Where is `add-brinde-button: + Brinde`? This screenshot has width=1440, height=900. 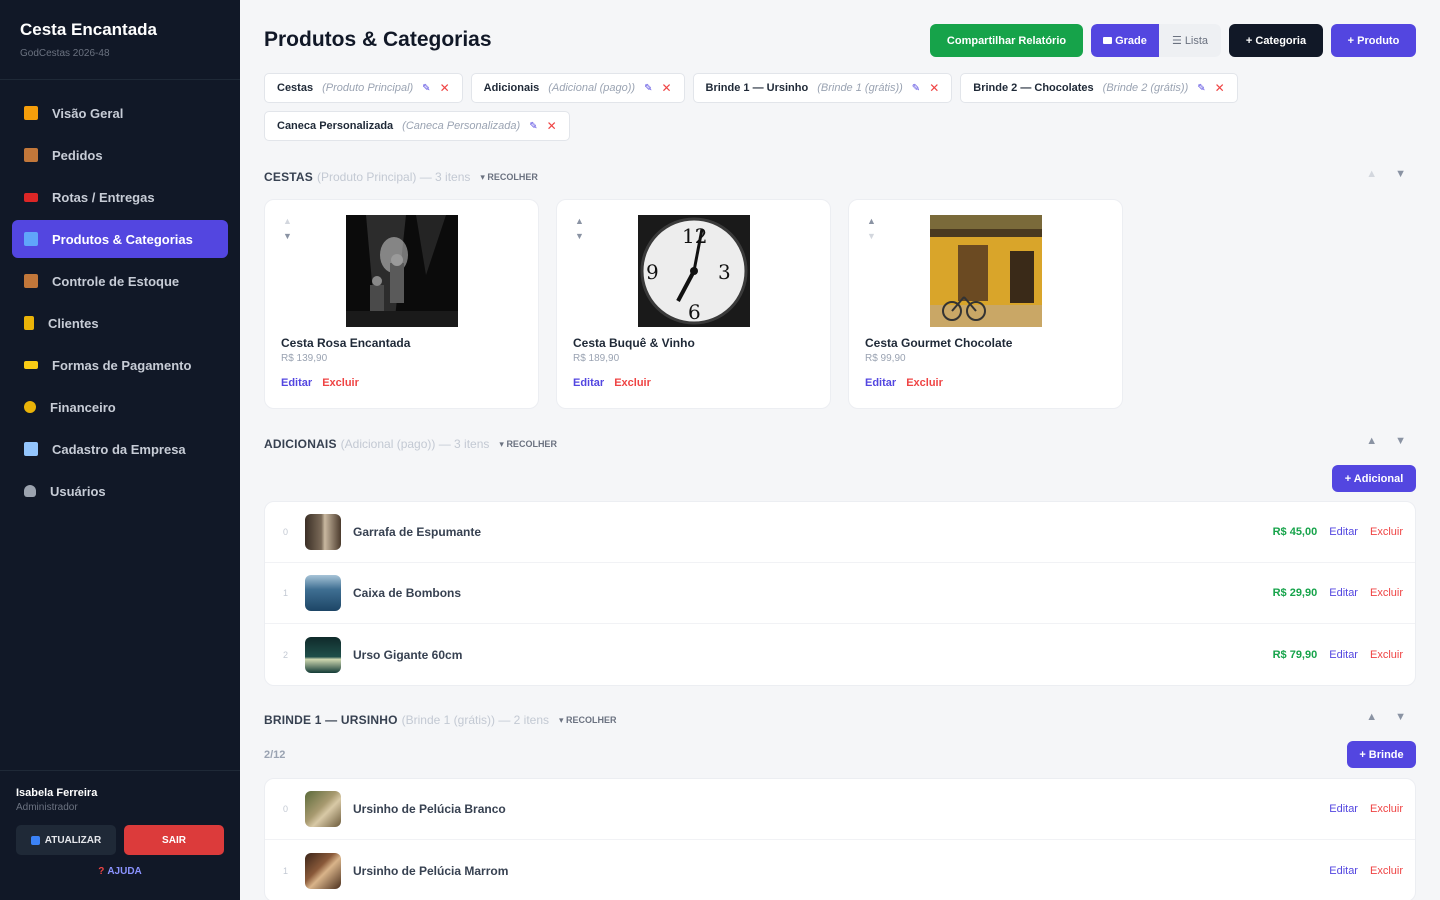 add-brinde-button: + Brinde is located at coordinates (1381, 754).